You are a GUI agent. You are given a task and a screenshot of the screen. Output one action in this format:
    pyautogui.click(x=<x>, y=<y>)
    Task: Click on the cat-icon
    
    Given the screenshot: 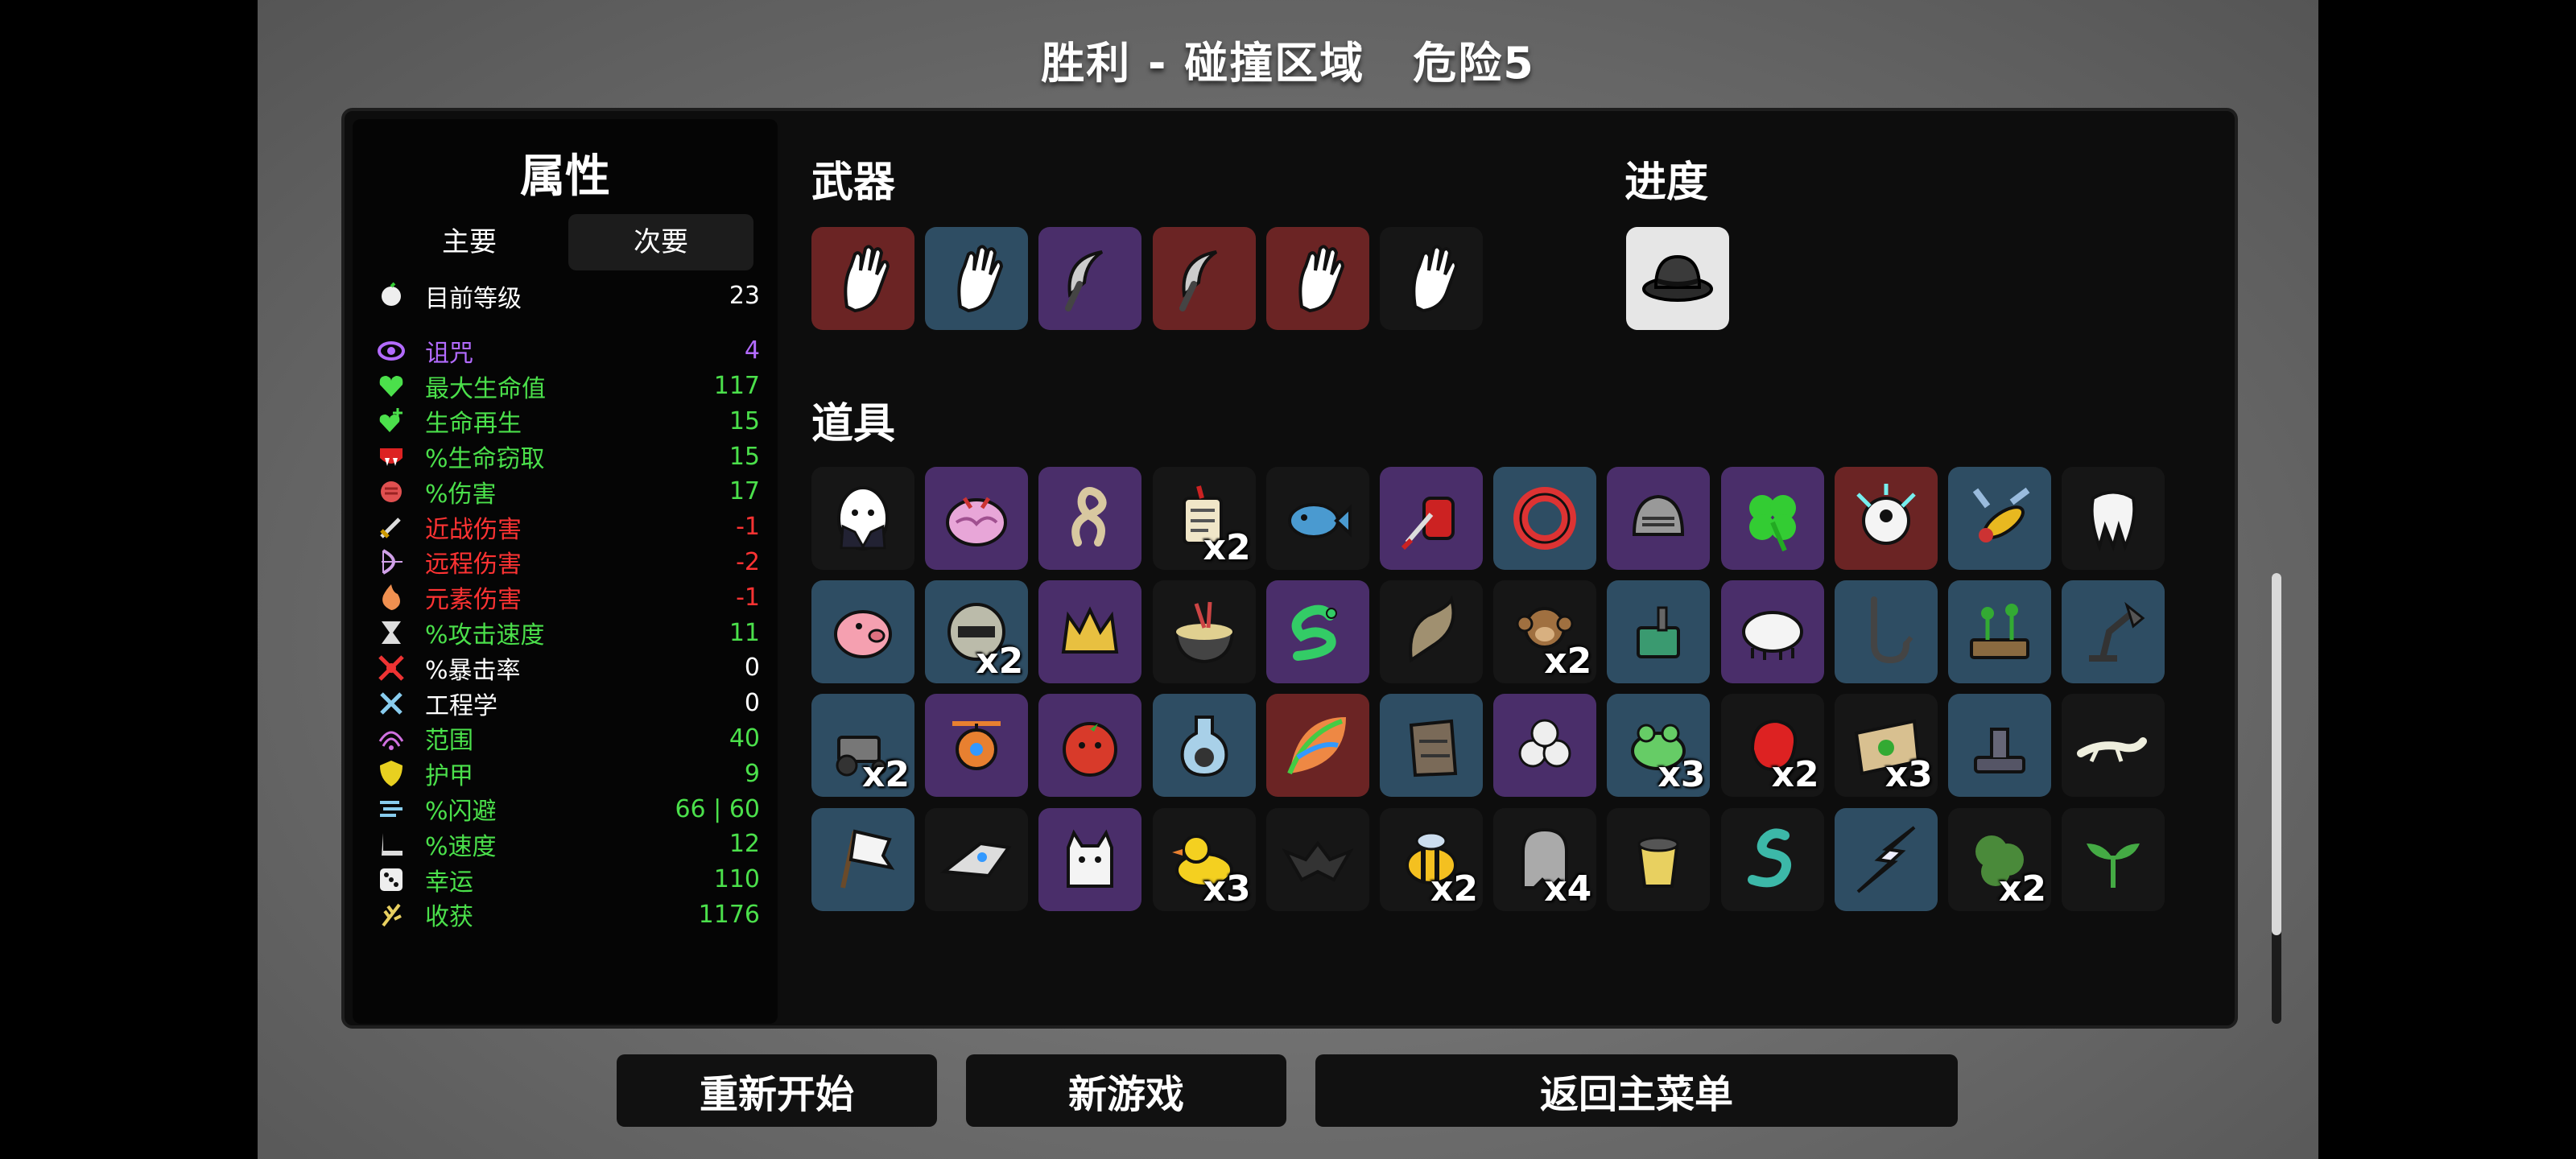 What is the action you would take?
    pyautogui.click(x=1090, y=859)
    